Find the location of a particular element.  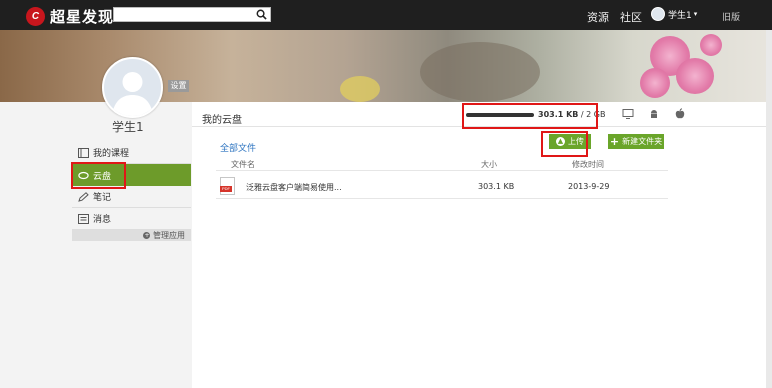

pdf-file-icon: PDF is located at coordinates (227, 186).